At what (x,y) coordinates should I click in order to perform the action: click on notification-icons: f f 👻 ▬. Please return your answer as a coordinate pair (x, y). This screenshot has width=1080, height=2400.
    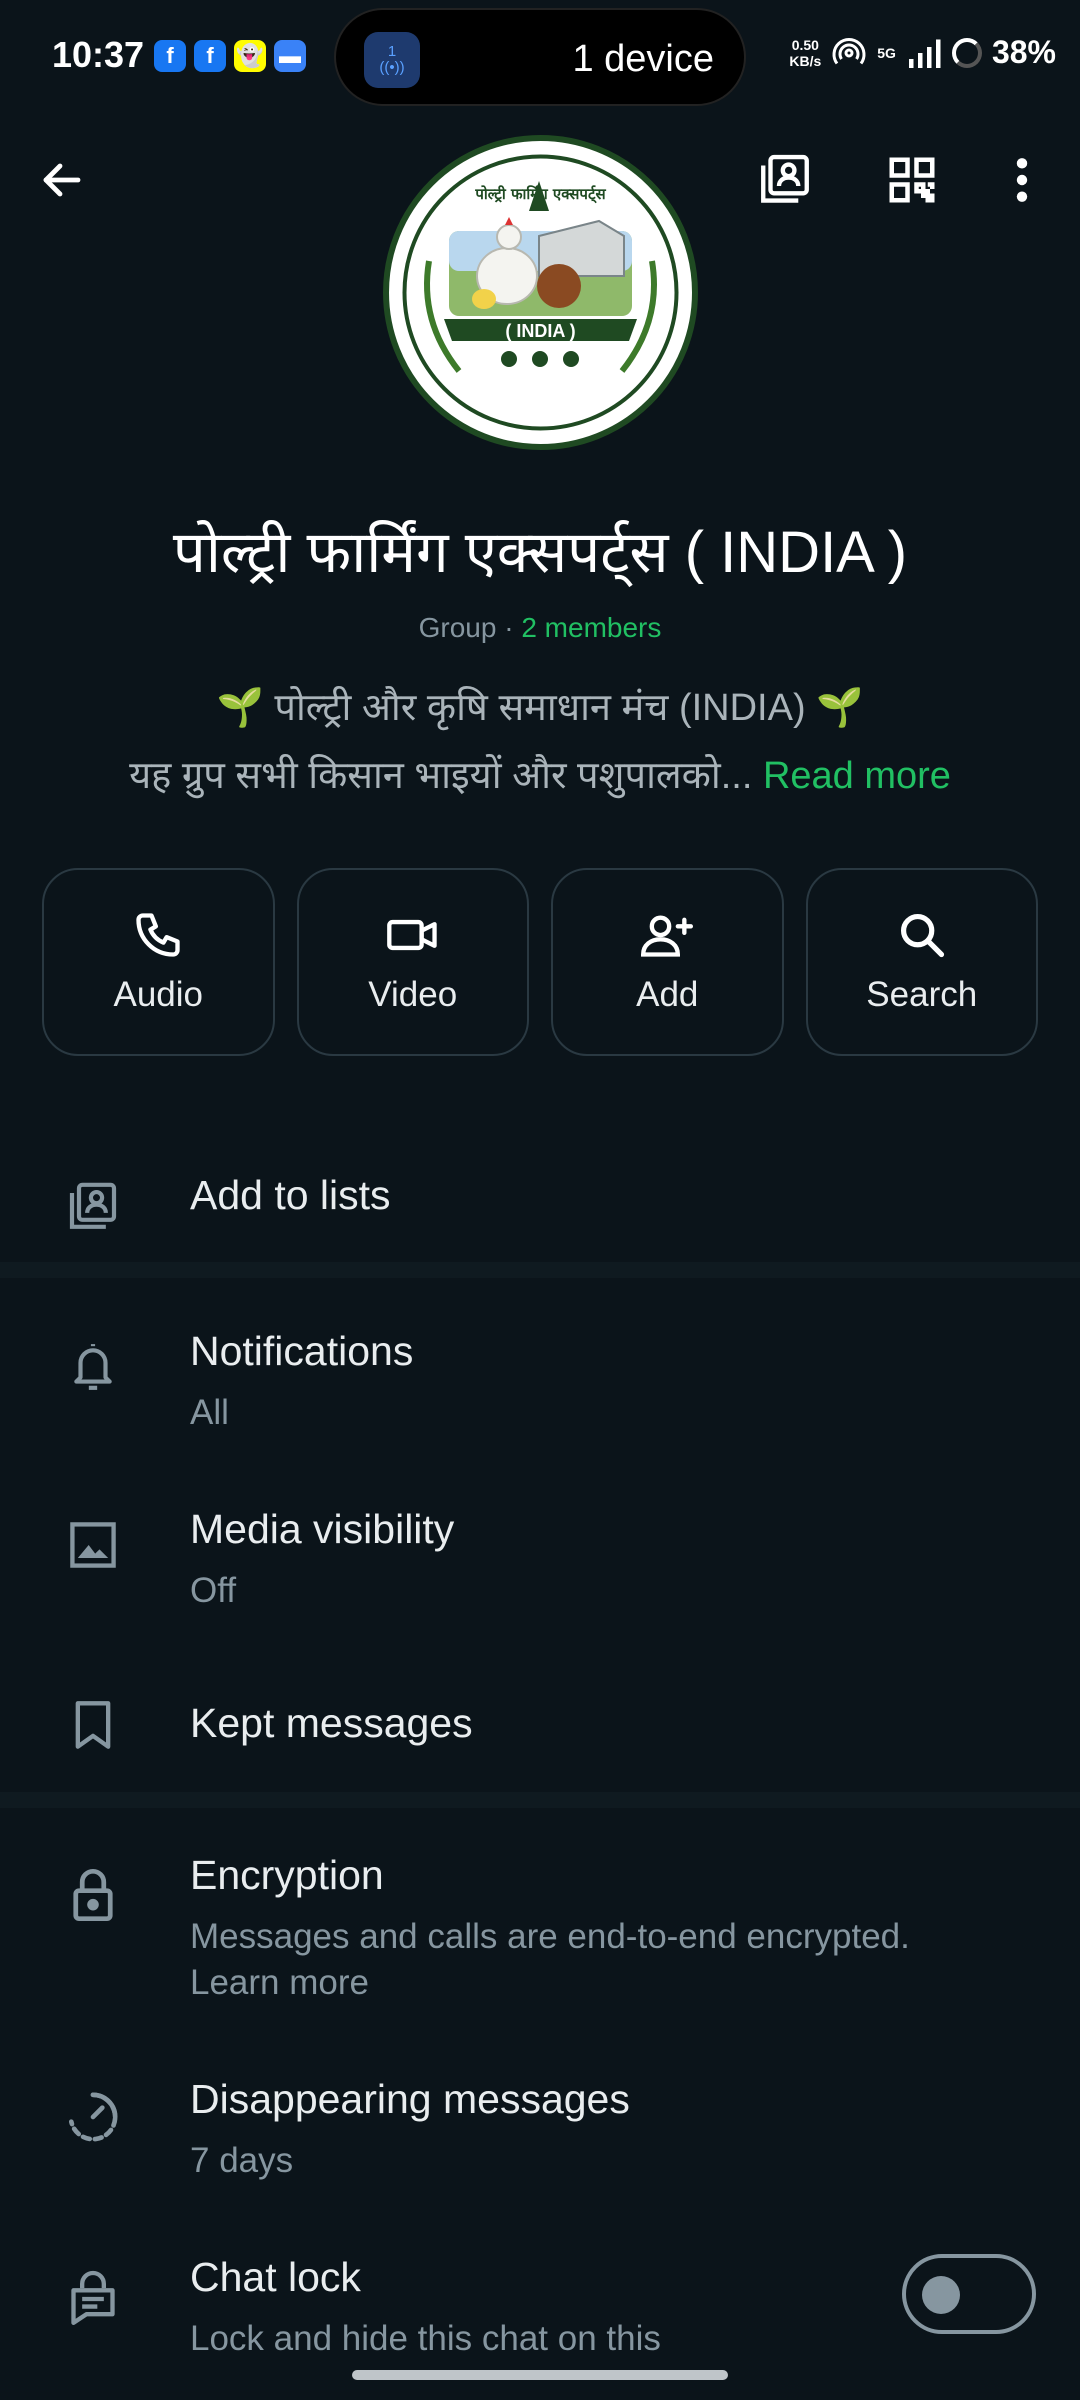
    Looking at the image, I should click on (230, 56).